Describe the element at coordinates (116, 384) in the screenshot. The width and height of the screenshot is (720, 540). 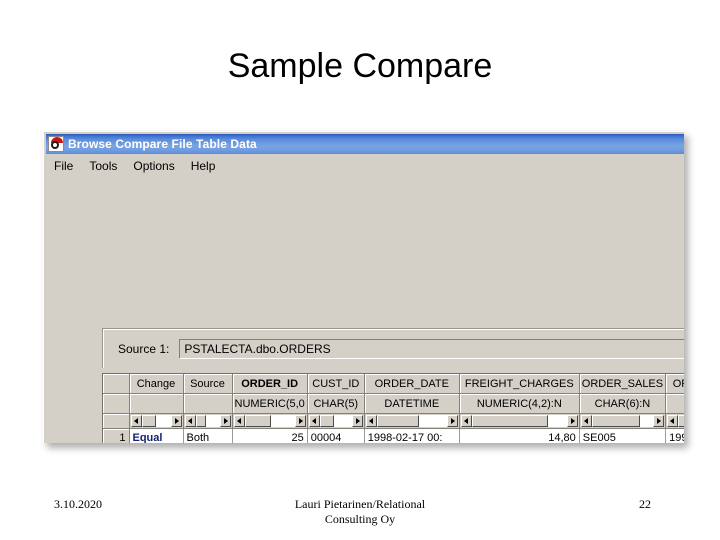
I see `grid-corner-cell` at that location.